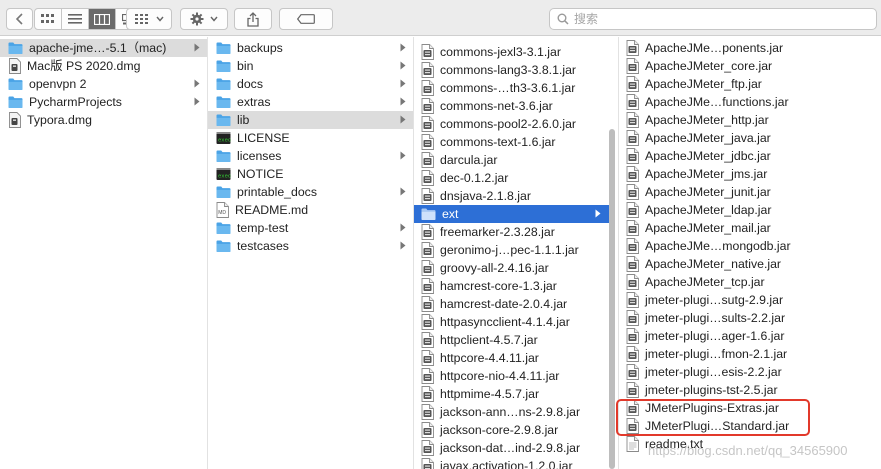 Image resolution: width=881 pixels, height=469 pixels. What do you see at coordinates (310, 228) in the screenshot?
I see `column-2-item: temp-test` at bounding box center [310, 228].